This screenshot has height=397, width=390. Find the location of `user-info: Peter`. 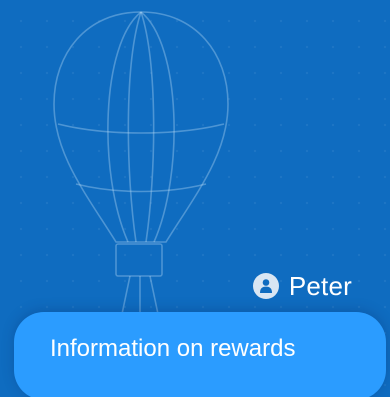

user-info: Peter is located at coordinates (302, 286).